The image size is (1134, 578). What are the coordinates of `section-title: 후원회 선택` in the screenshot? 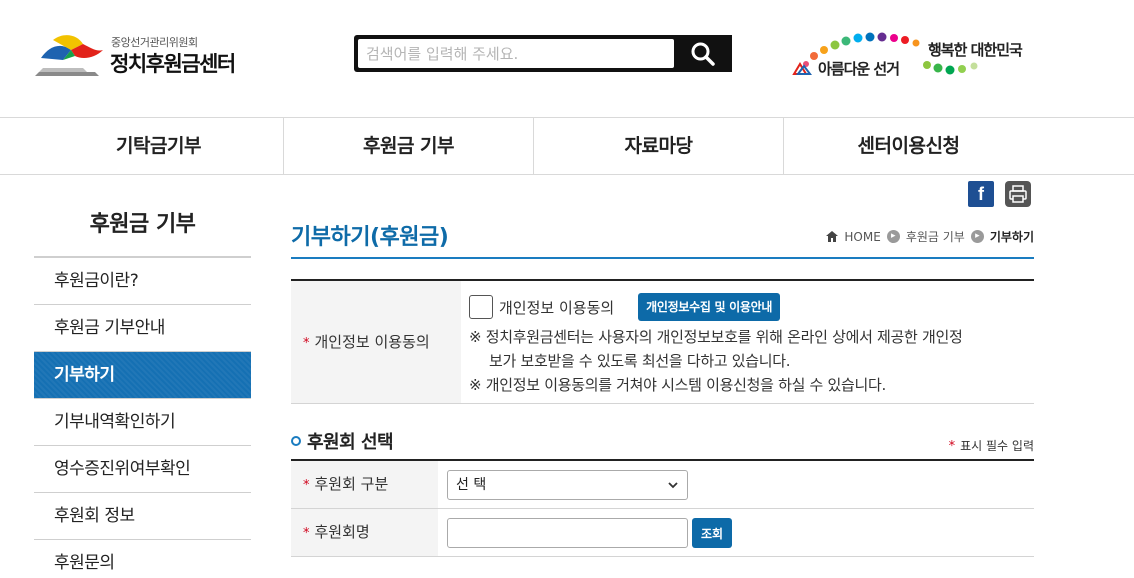 It's located at (342, 441).